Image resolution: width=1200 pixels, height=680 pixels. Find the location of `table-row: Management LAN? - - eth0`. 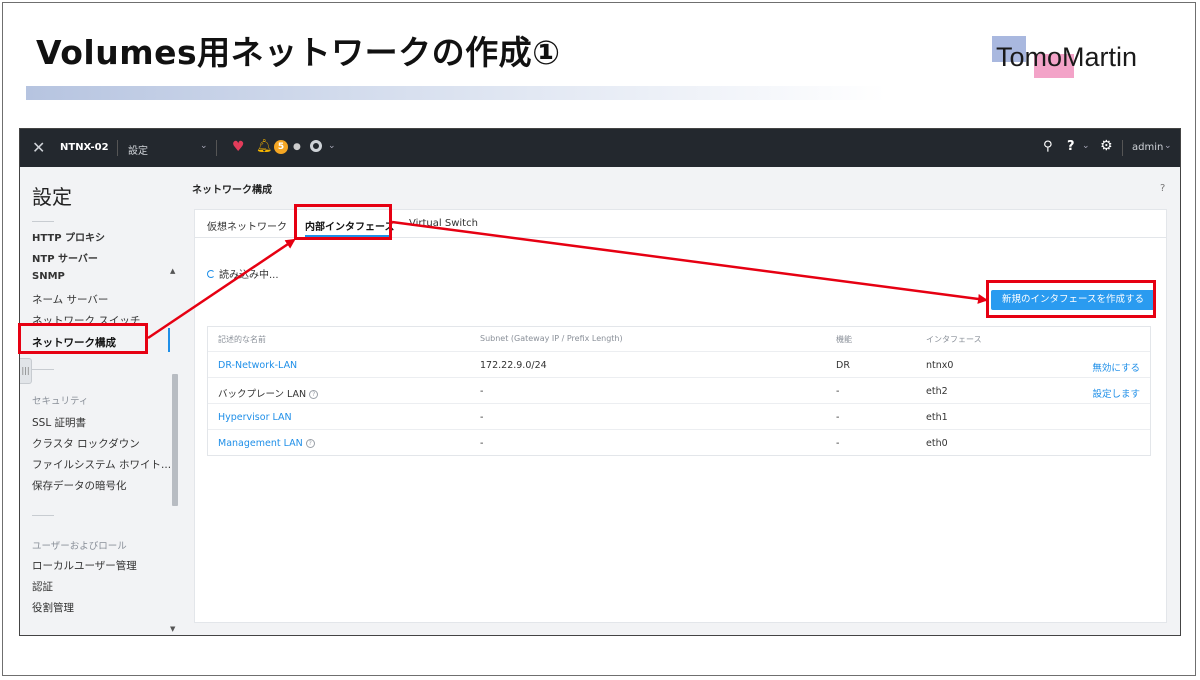

table-row: Management LAN? - - eth0 is located at coordinates (679, 442).